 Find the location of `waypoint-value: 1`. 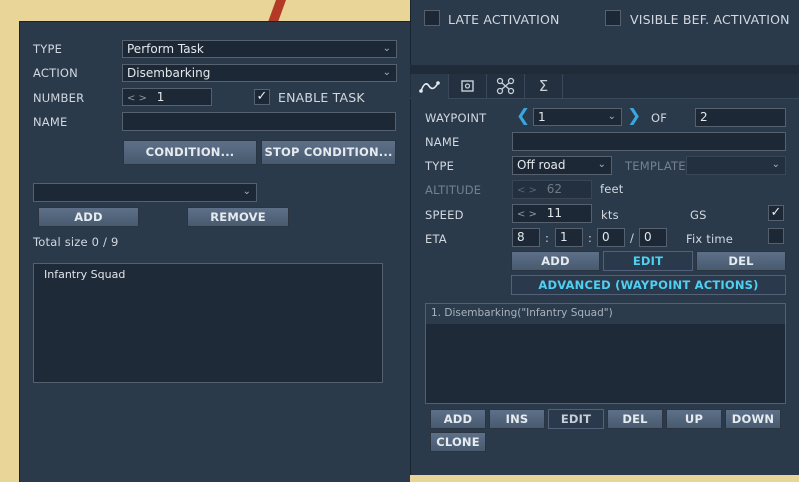

waypoint-value: 1 is located at coordinates (542, 117).